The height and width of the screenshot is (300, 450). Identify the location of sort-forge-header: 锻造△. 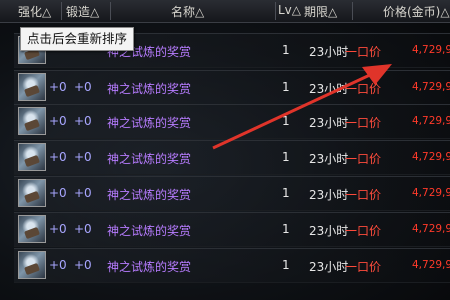
(82, 11).